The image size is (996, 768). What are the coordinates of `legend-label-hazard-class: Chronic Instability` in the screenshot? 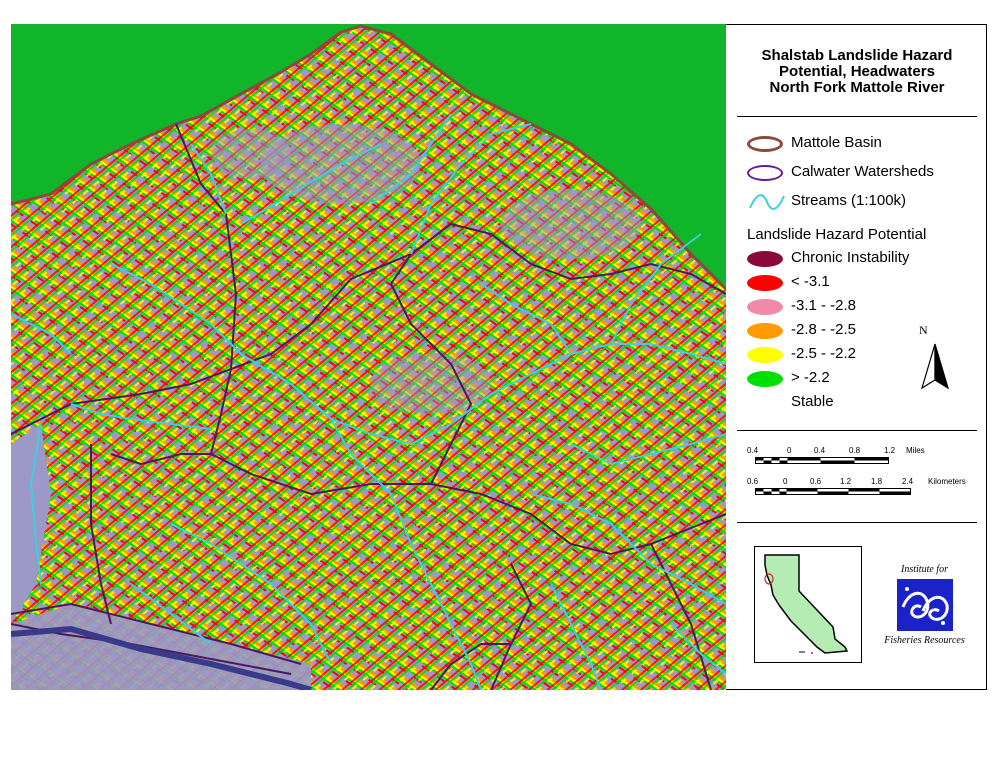 It's located at (850, 257).